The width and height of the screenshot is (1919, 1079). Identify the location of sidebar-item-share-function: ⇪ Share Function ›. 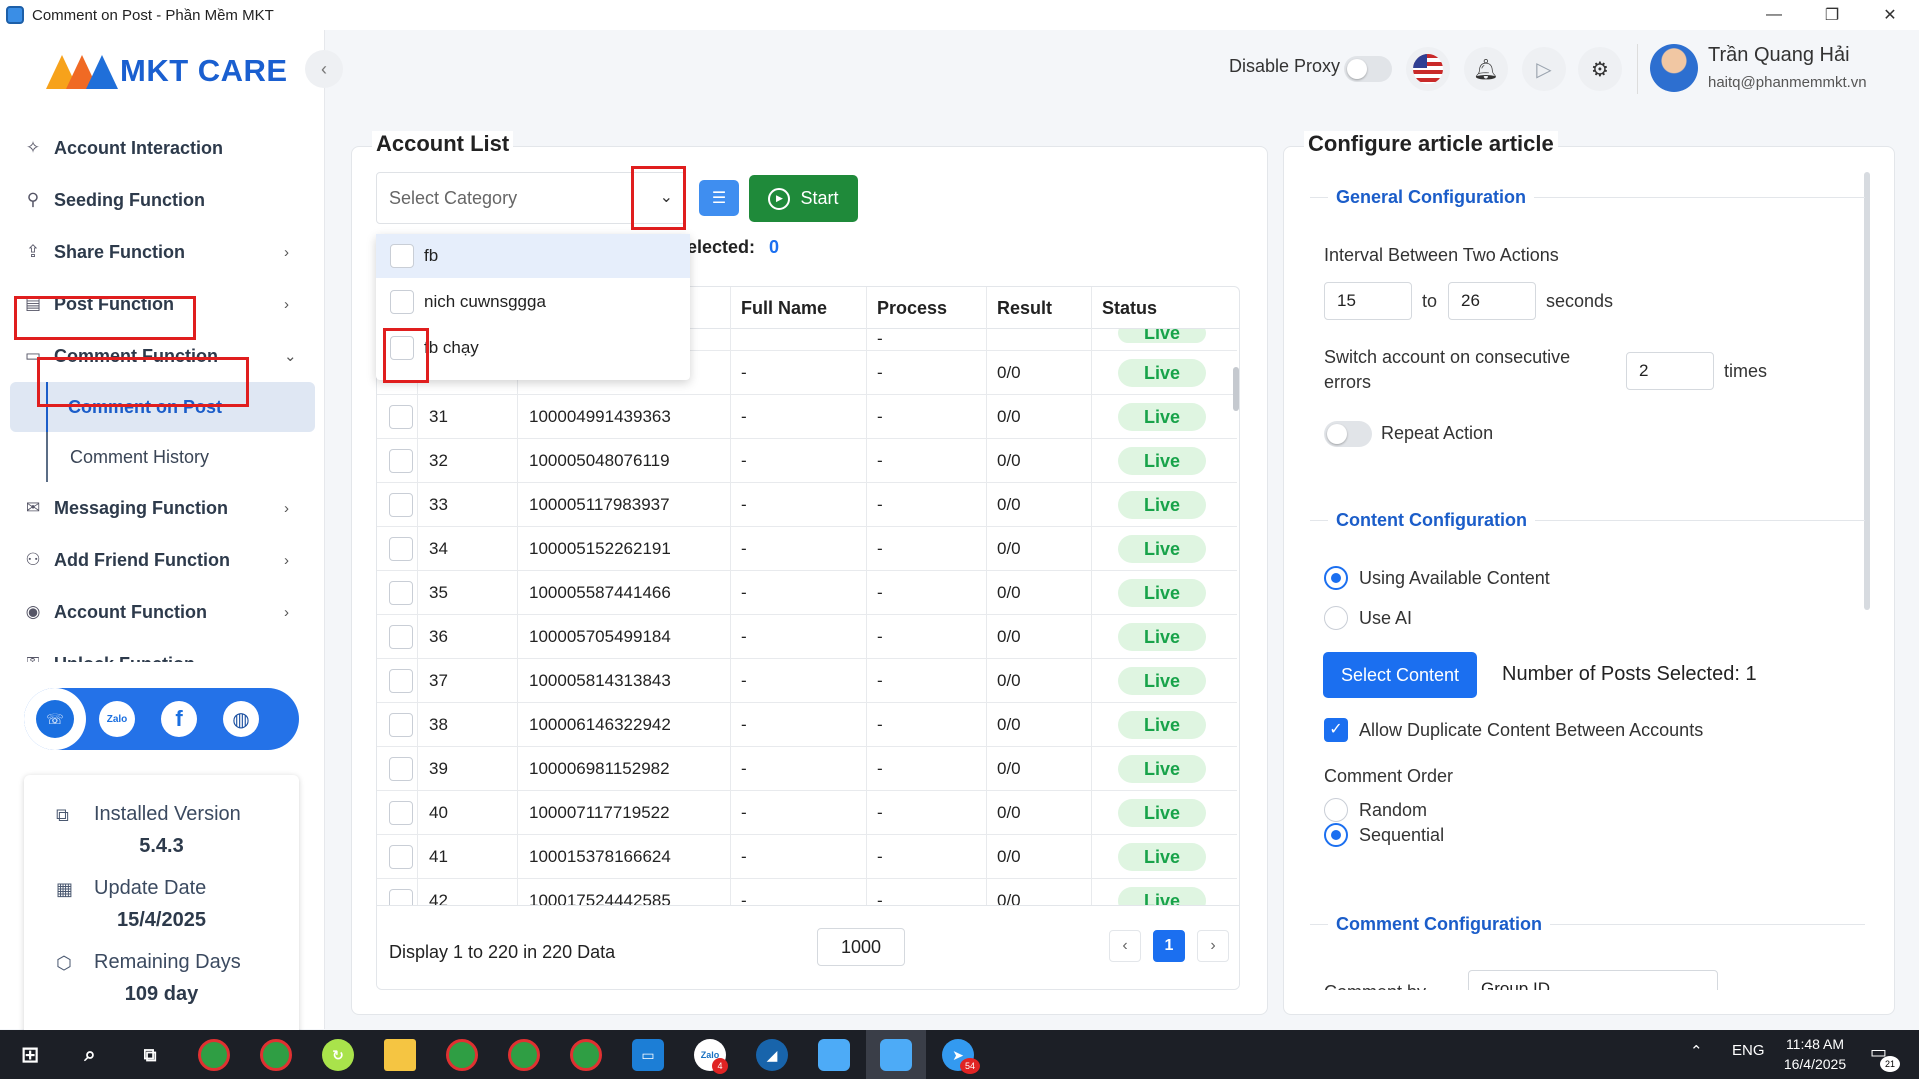
(162, 252).